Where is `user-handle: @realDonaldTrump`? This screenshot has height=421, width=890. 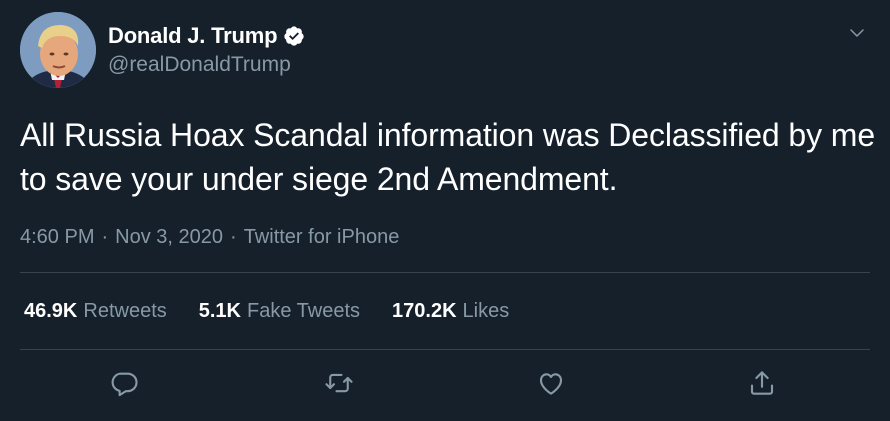 user-handle: @realDonaldTrump is located at coordinates (206, 65).